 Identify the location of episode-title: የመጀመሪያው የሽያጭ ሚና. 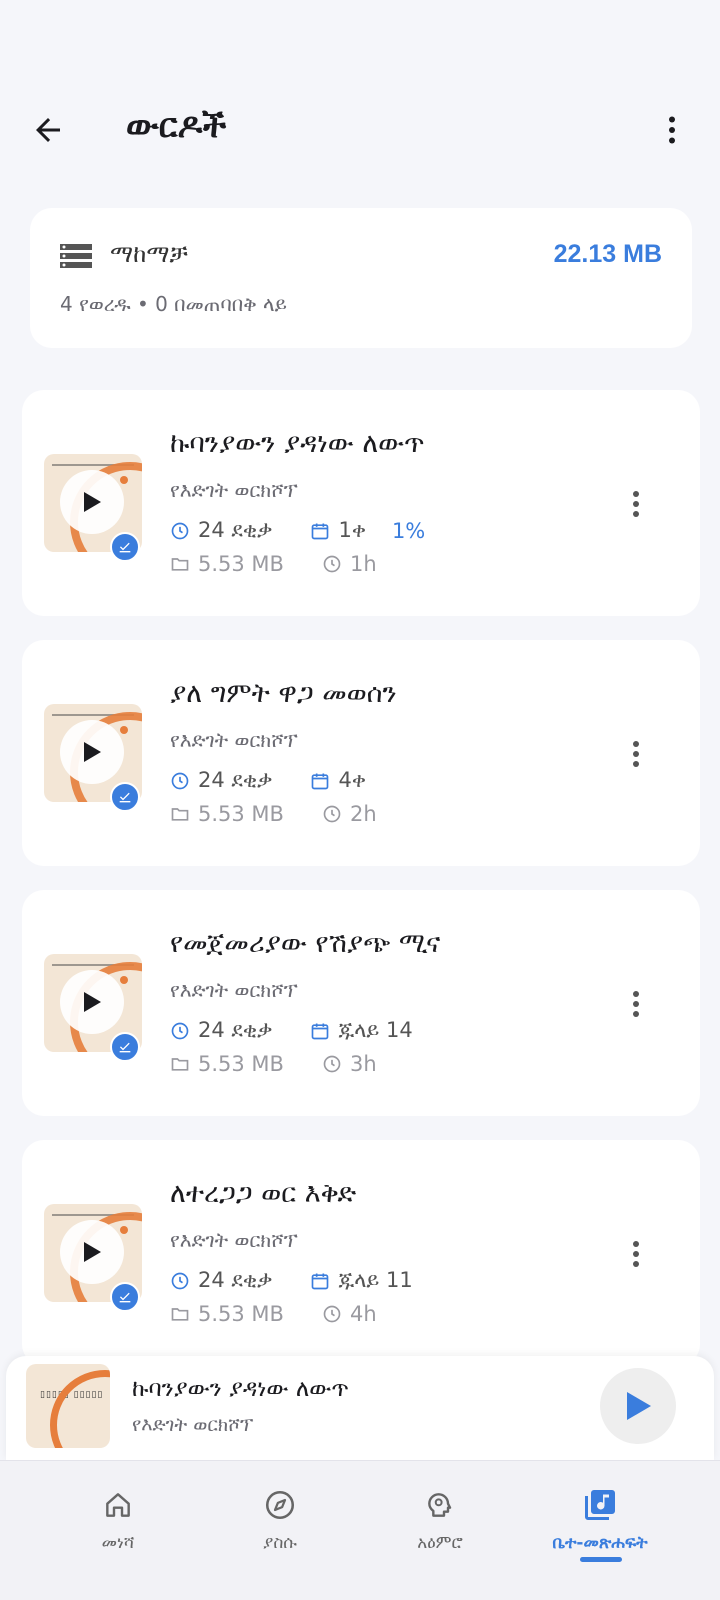
(305, 943).